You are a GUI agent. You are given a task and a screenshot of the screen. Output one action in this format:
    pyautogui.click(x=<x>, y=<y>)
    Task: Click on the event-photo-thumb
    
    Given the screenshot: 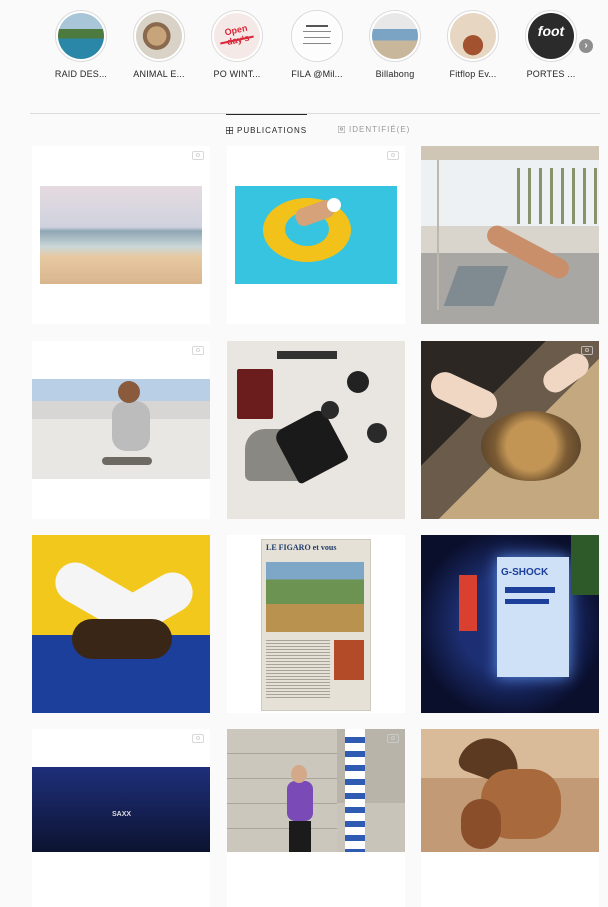 What is the action you would take?
    pyautogui.click(x=473, y=36)
    